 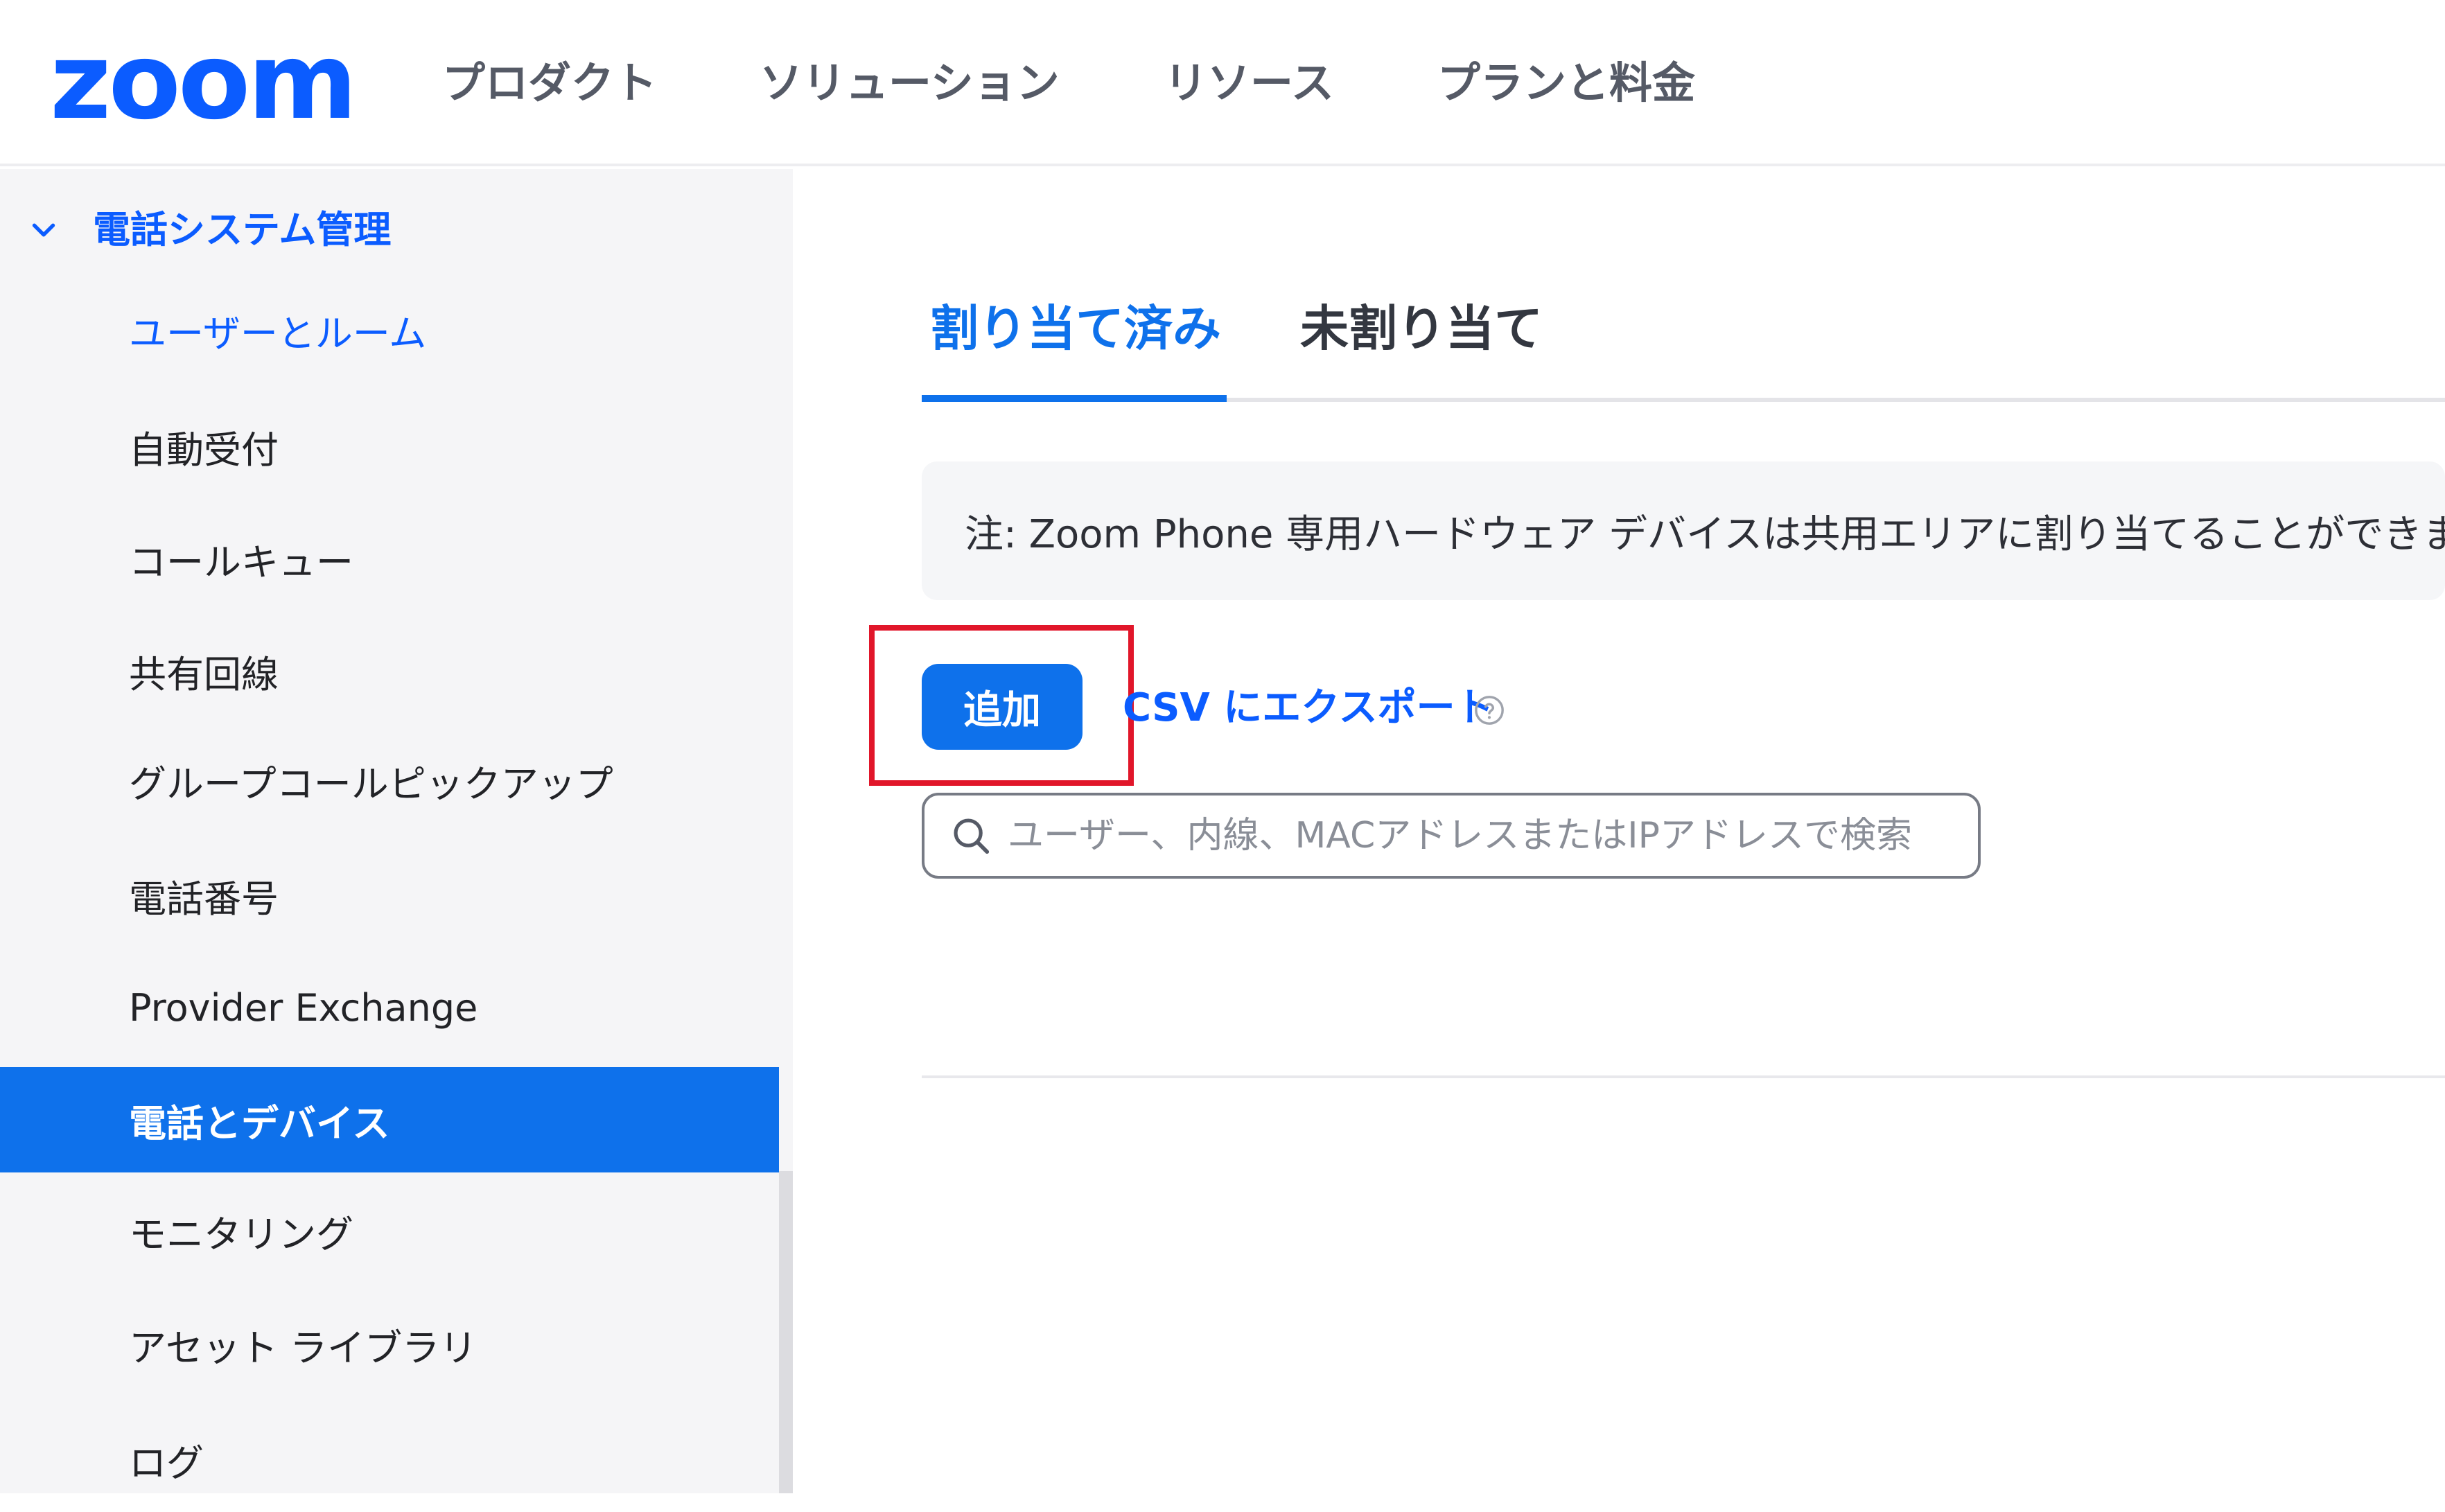 I want to click on sidebar-item-asset-library: アセット ライブラリ, so click(x=389, y=1344).